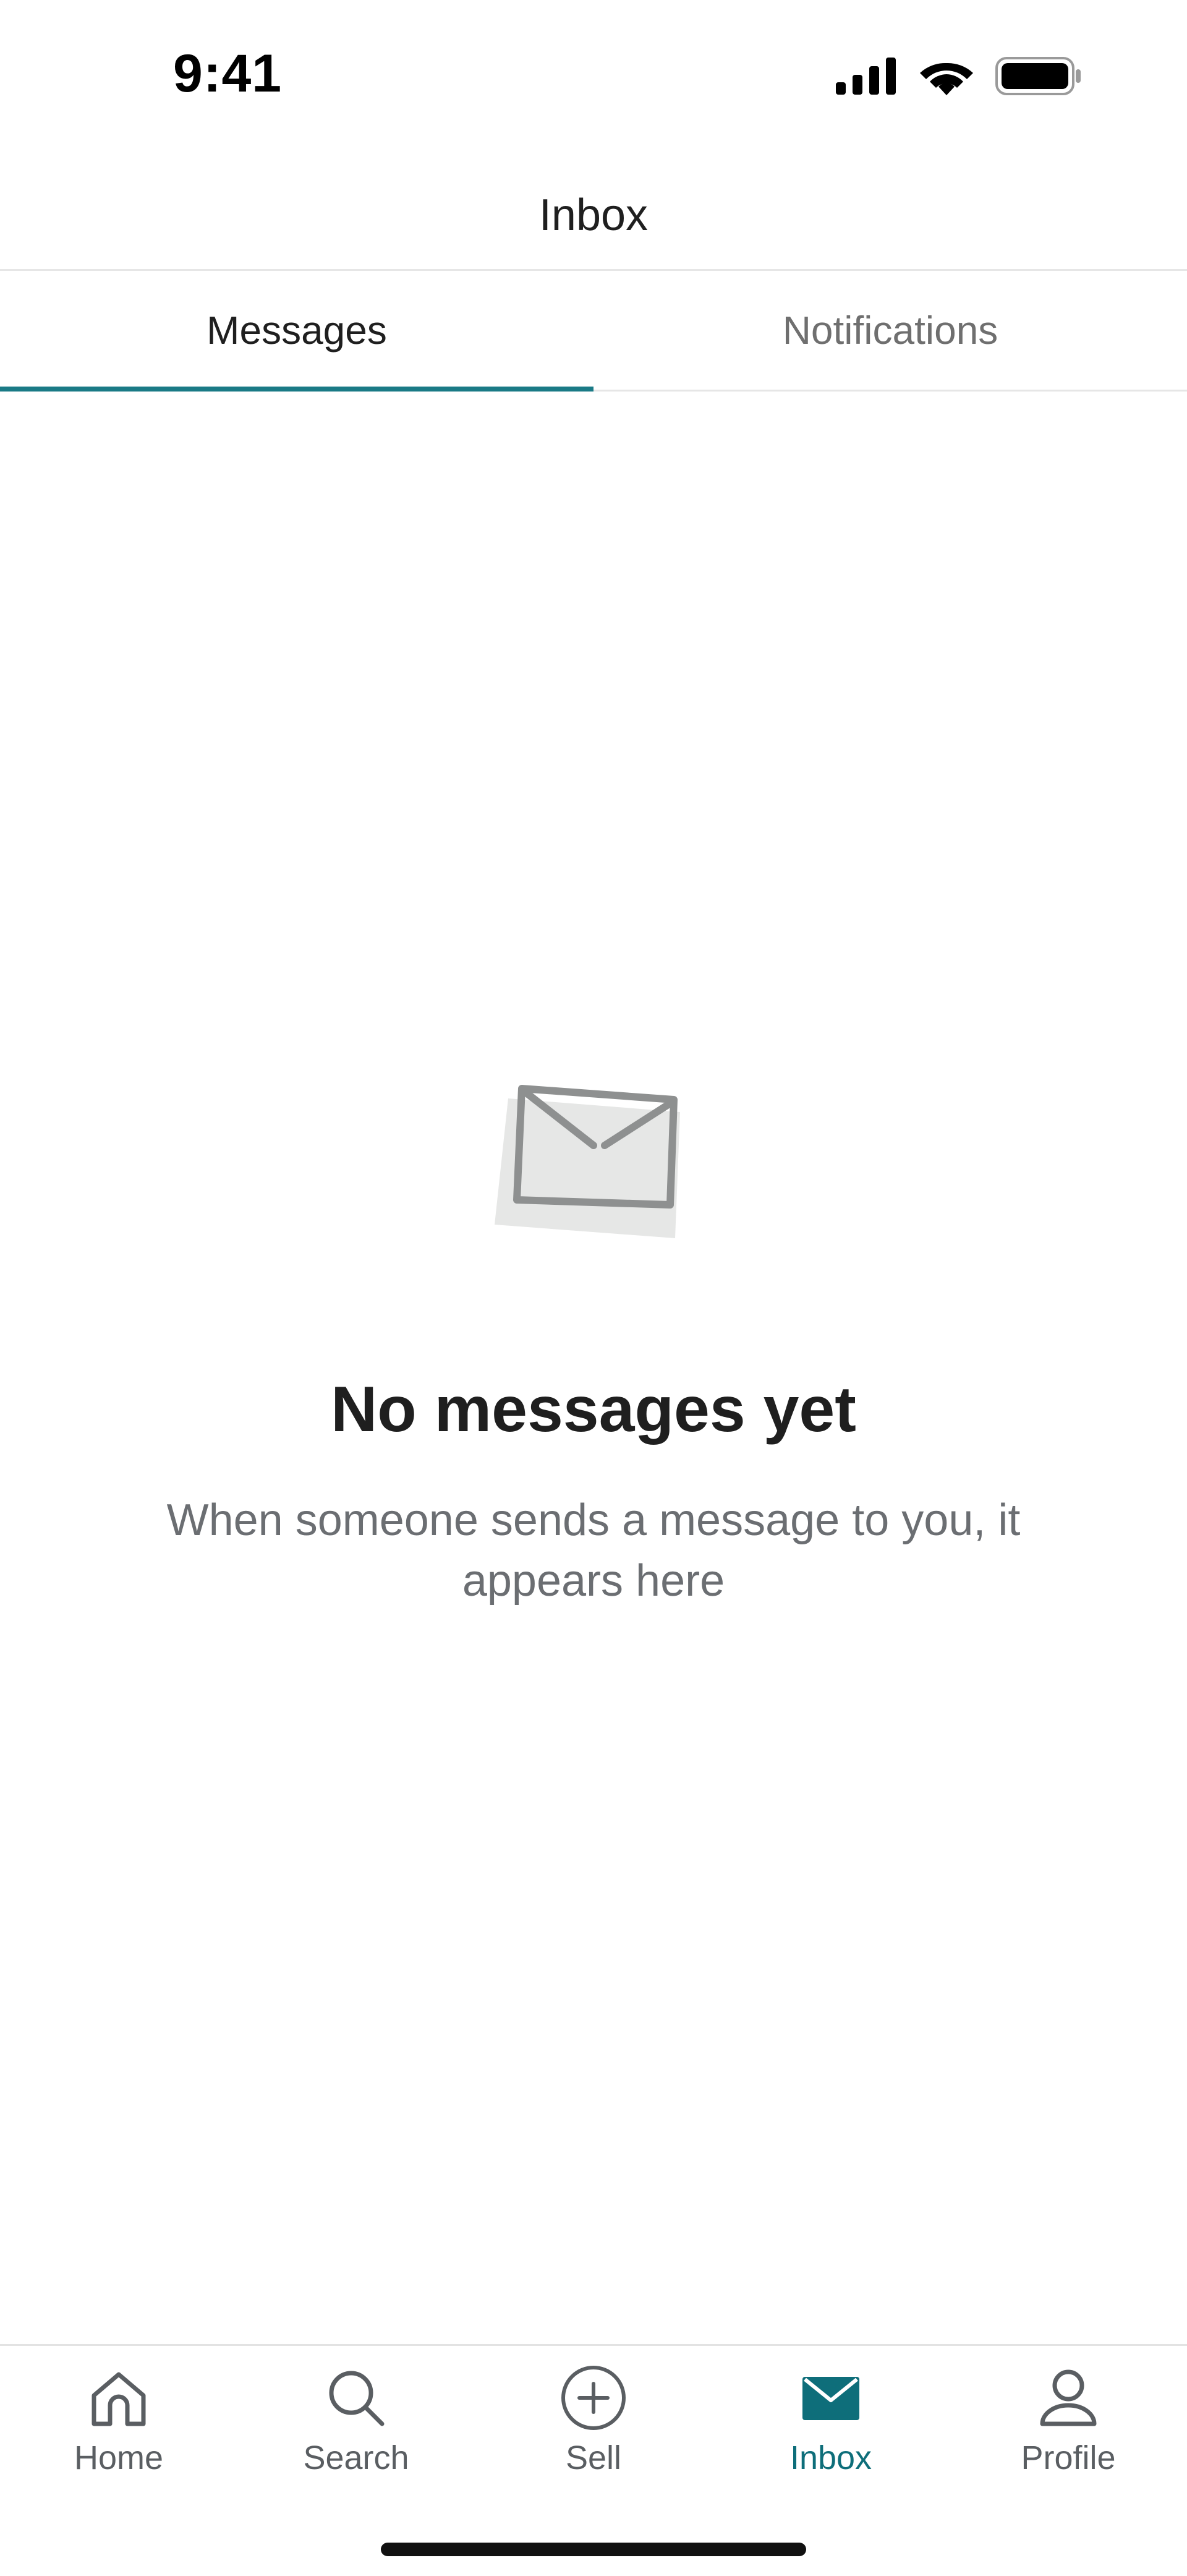 The width and height of the screenshot is (1187, 2576). I want to click on plus-circle-icon, so click(593, 2398).